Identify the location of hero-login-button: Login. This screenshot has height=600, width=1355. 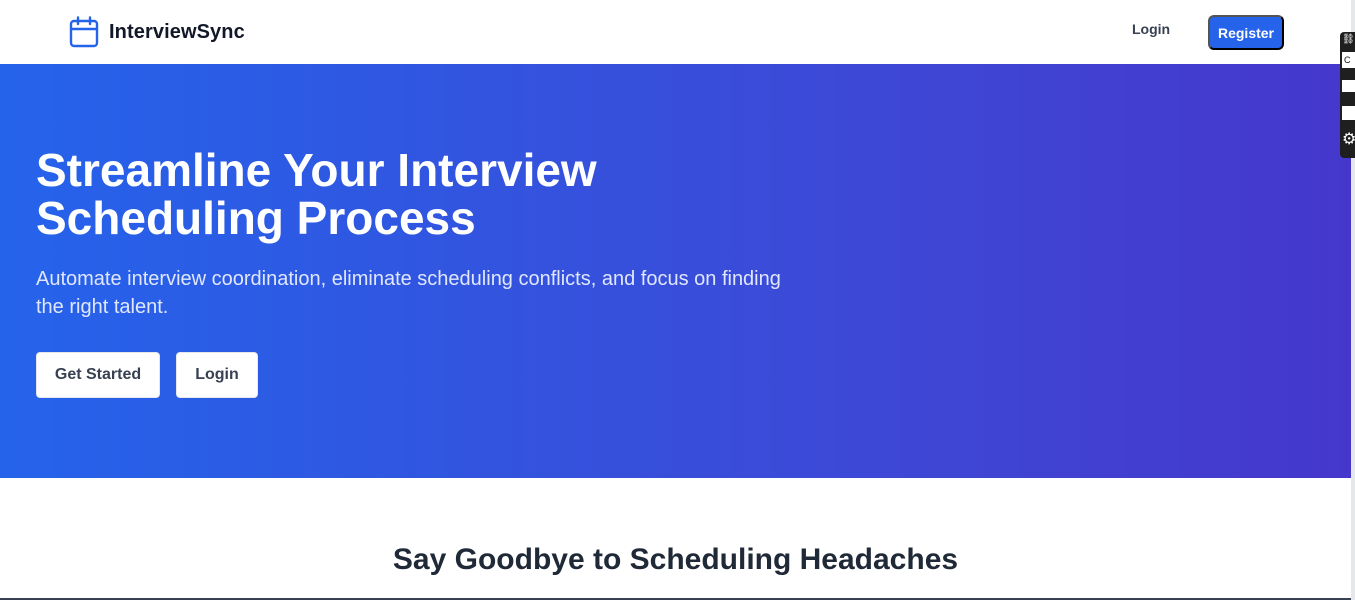
(217, 375).